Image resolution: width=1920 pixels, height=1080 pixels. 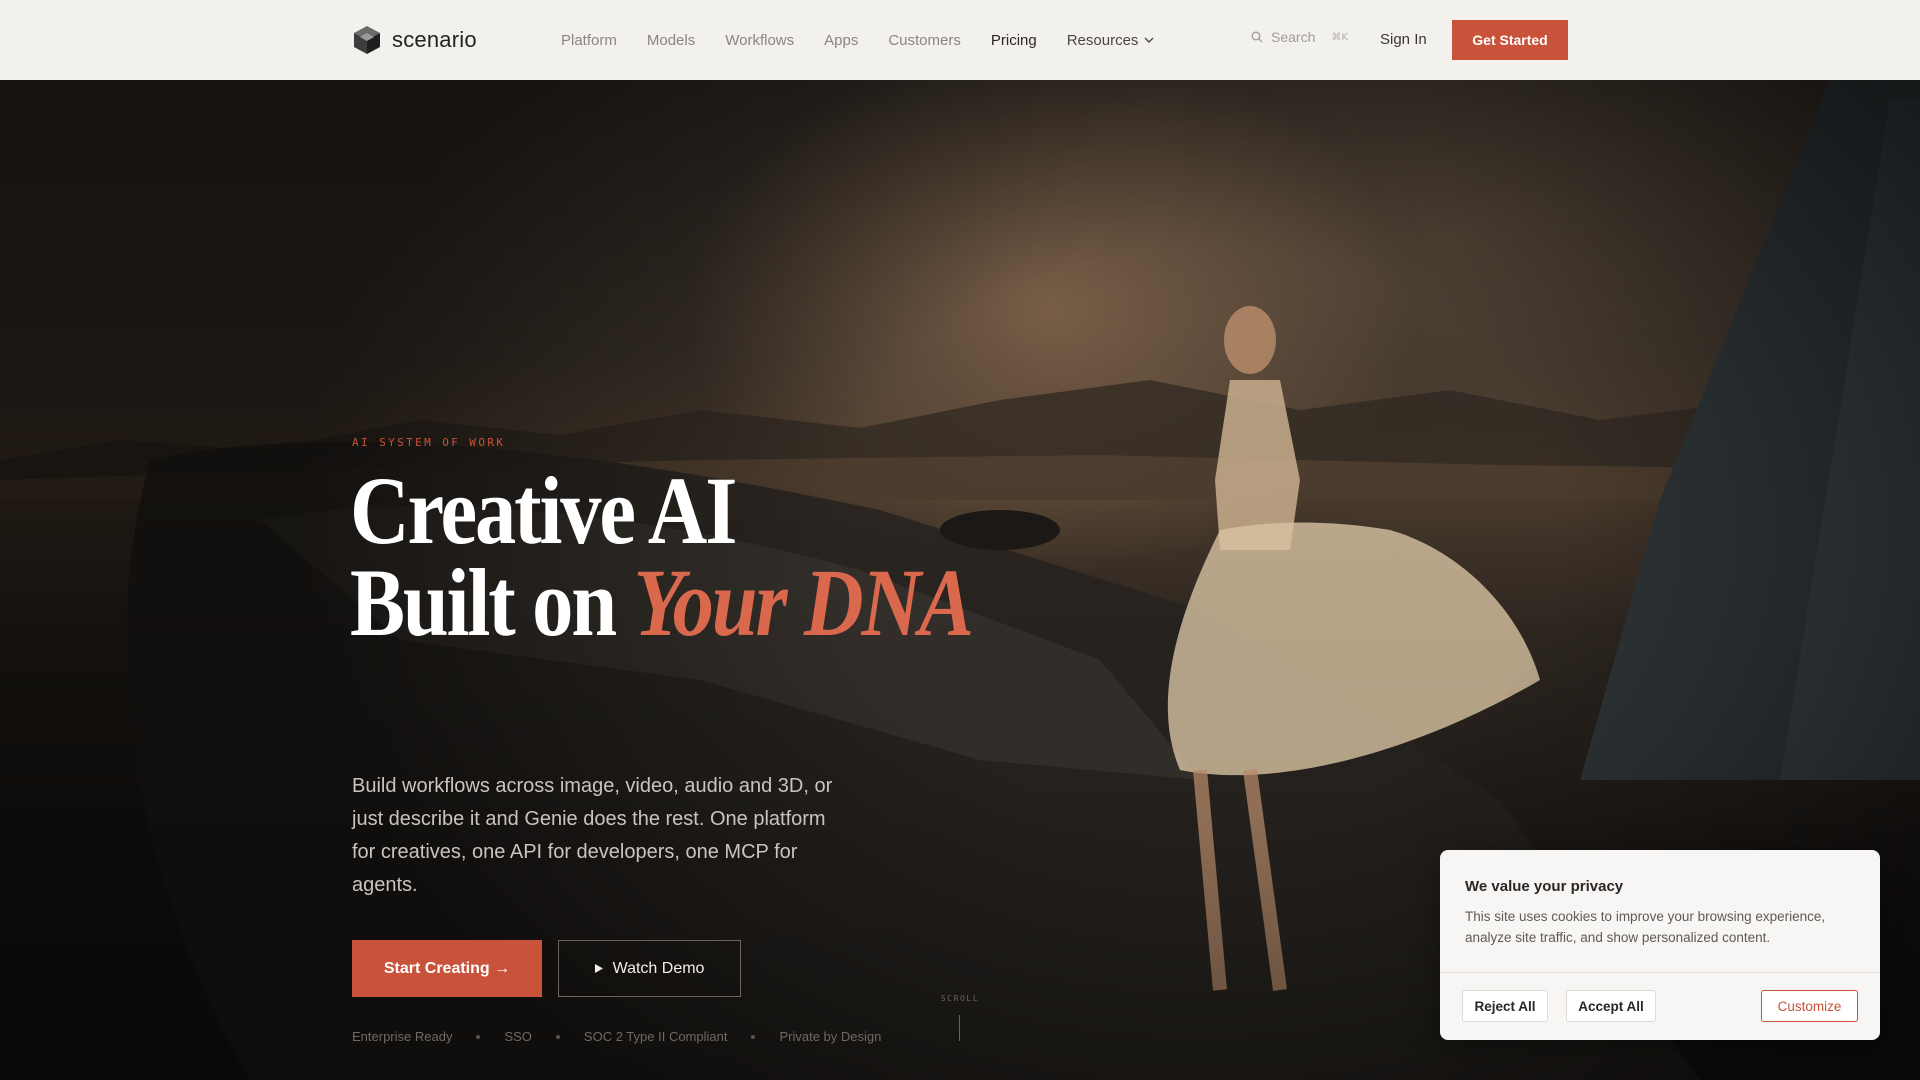 I want to click on scroll-indicator-line, so click(x=959, y=1028).